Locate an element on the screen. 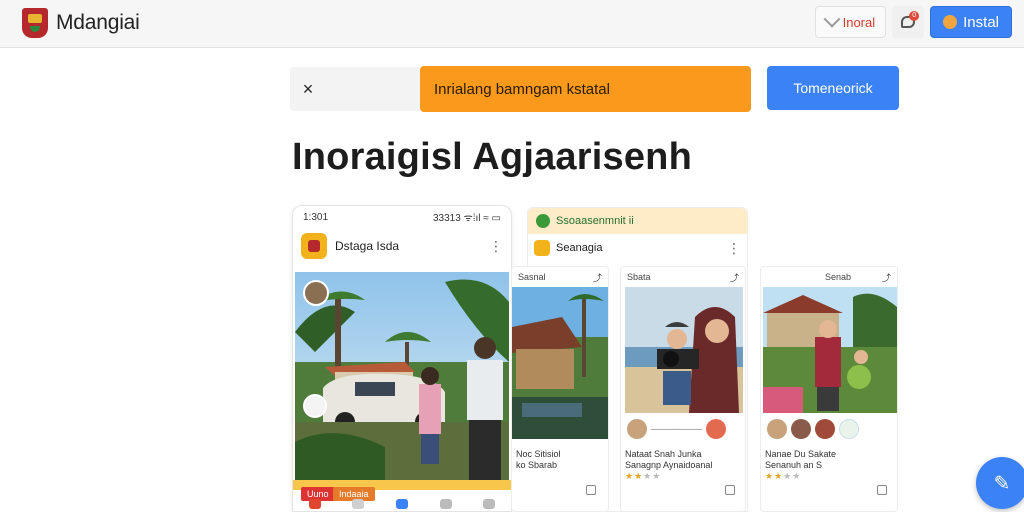  install-button: Instal is located at coordinates (971, 22).